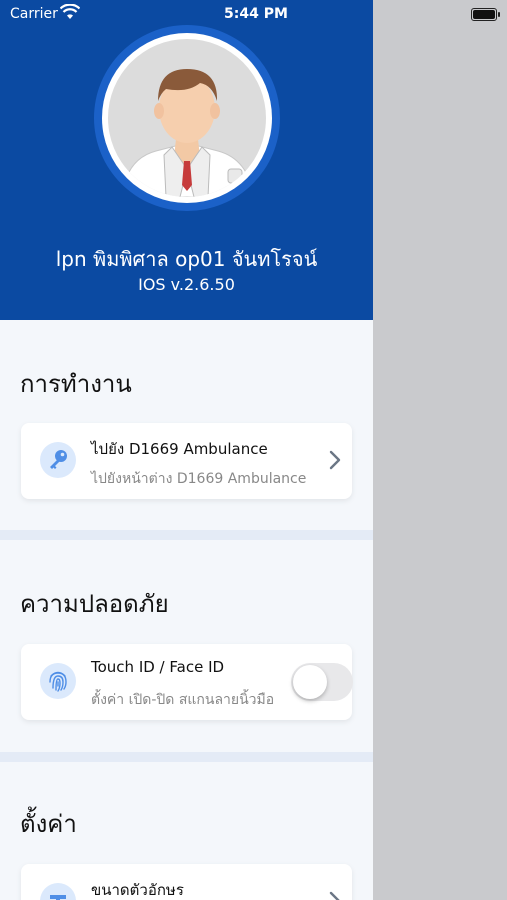  Describe the element at coordinates (186, 259) in the screenshot. I see `user-name: lpn พิมพิศาล op01 จันทโรจน์` at that location.